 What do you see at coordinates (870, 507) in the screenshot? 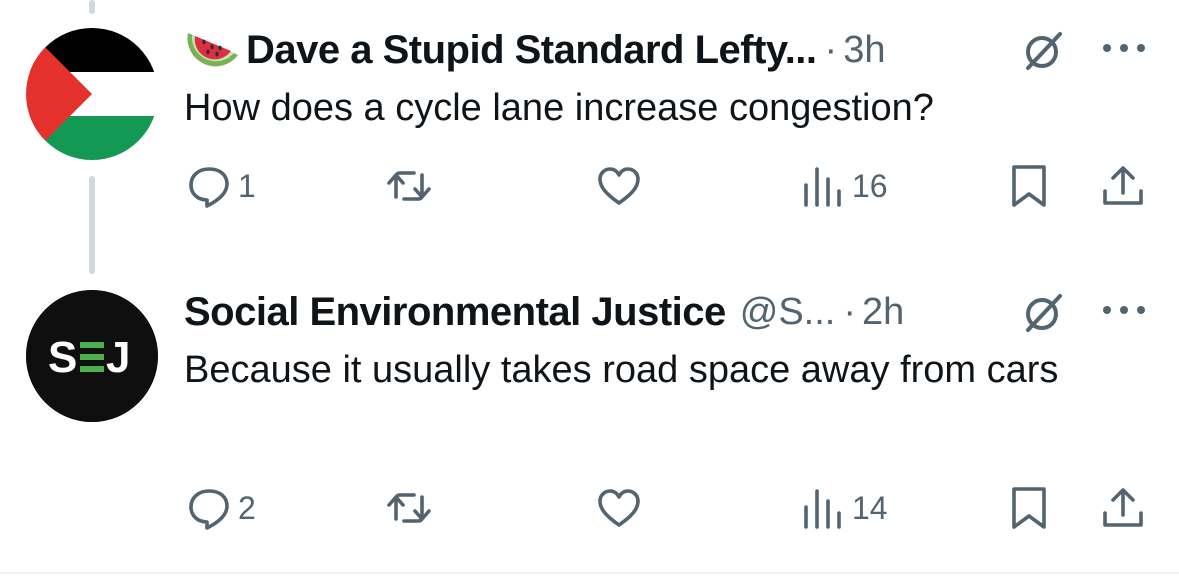
I see `views-count: 14` at bounding box center [870, 507].